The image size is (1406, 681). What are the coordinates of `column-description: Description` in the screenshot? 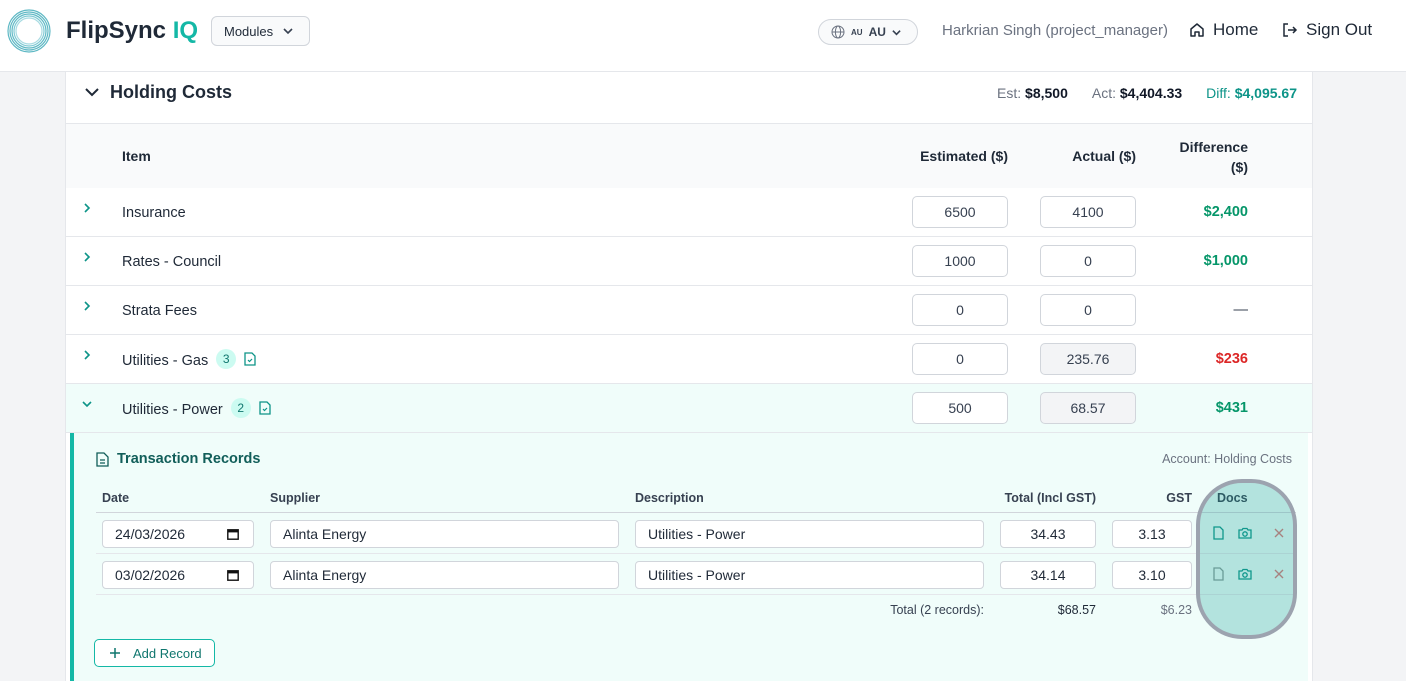 It's located at (669, 498).